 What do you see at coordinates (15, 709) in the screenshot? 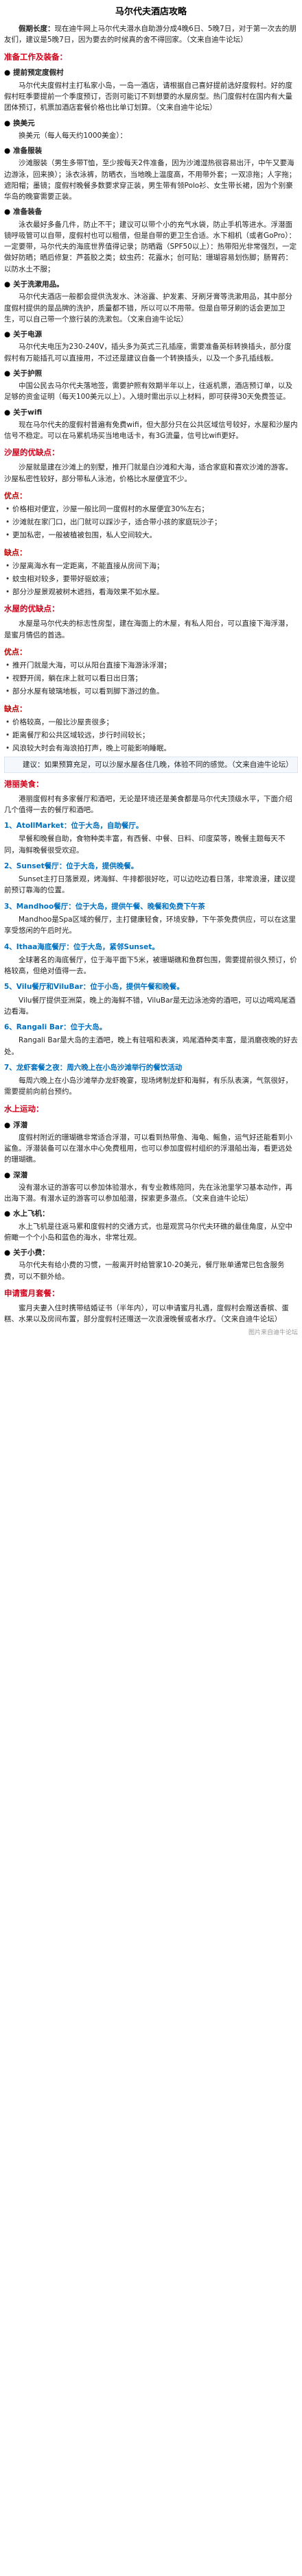
I see `water-villa-cons-label: 缺点：` at bounding box center [15, 709].